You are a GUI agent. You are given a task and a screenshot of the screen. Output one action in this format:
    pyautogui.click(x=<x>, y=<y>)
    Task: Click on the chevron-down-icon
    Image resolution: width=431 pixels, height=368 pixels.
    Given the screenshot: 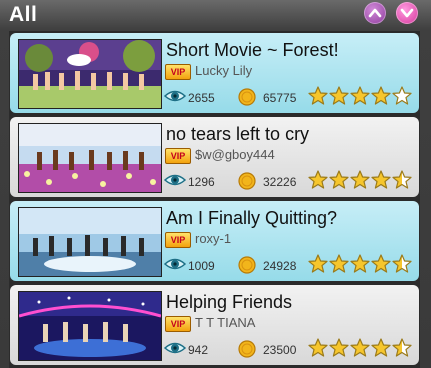 What is the action you would take?
    pyautogui.click(x=407, y=13)
    